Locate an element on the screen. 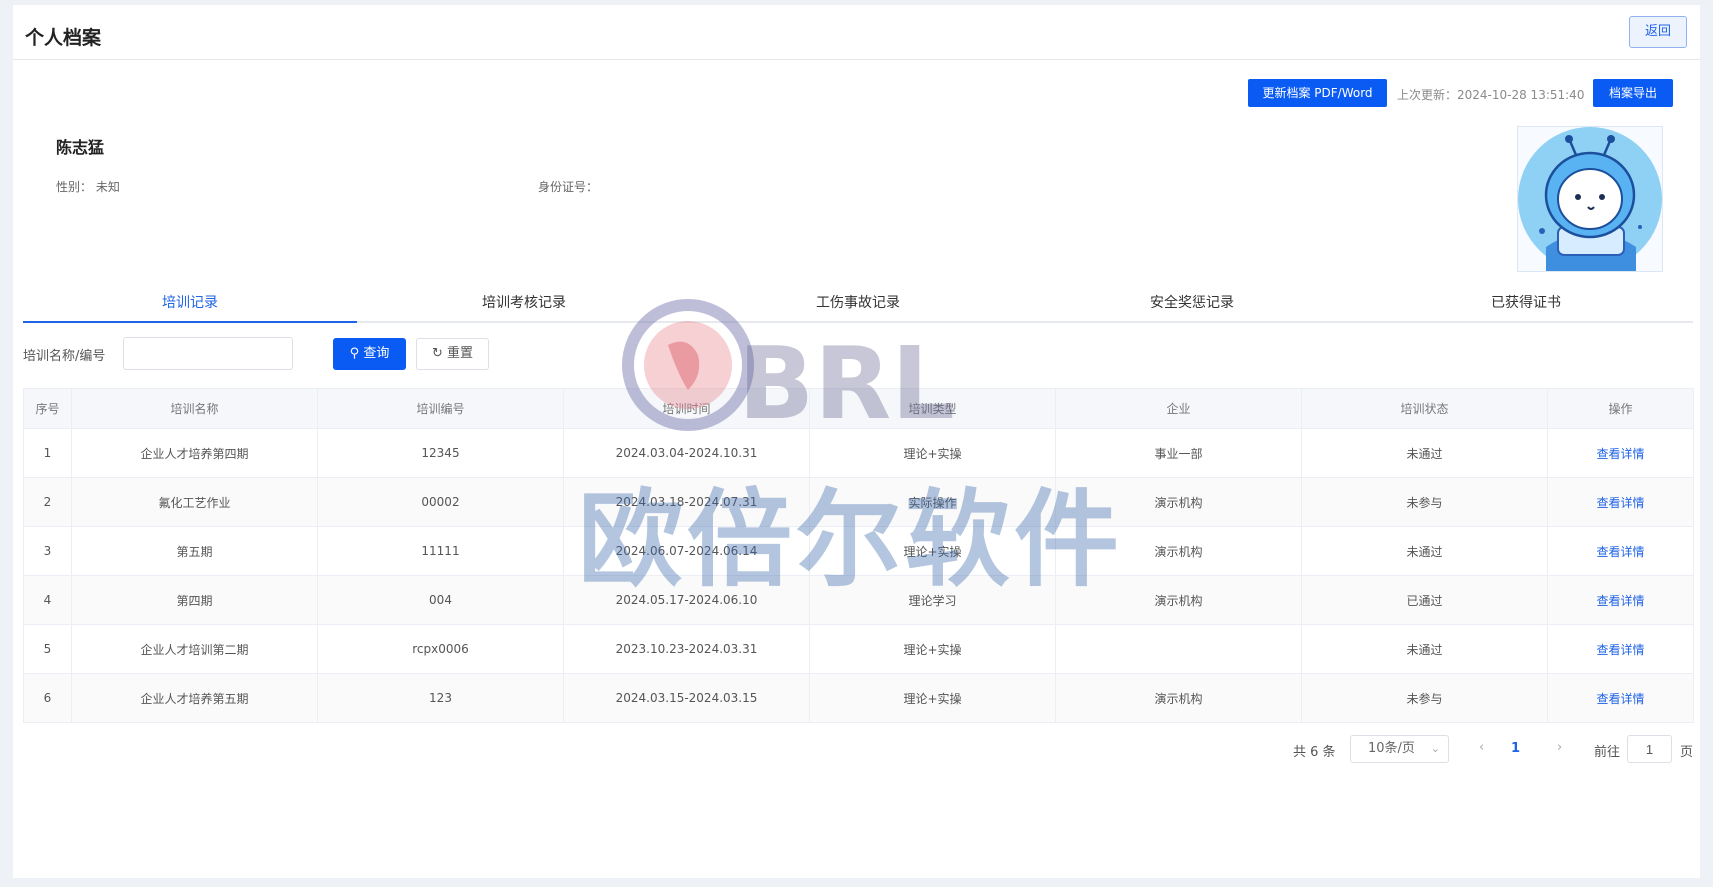  col-header-code: 培训编号 is located at coordinates (440, 408).